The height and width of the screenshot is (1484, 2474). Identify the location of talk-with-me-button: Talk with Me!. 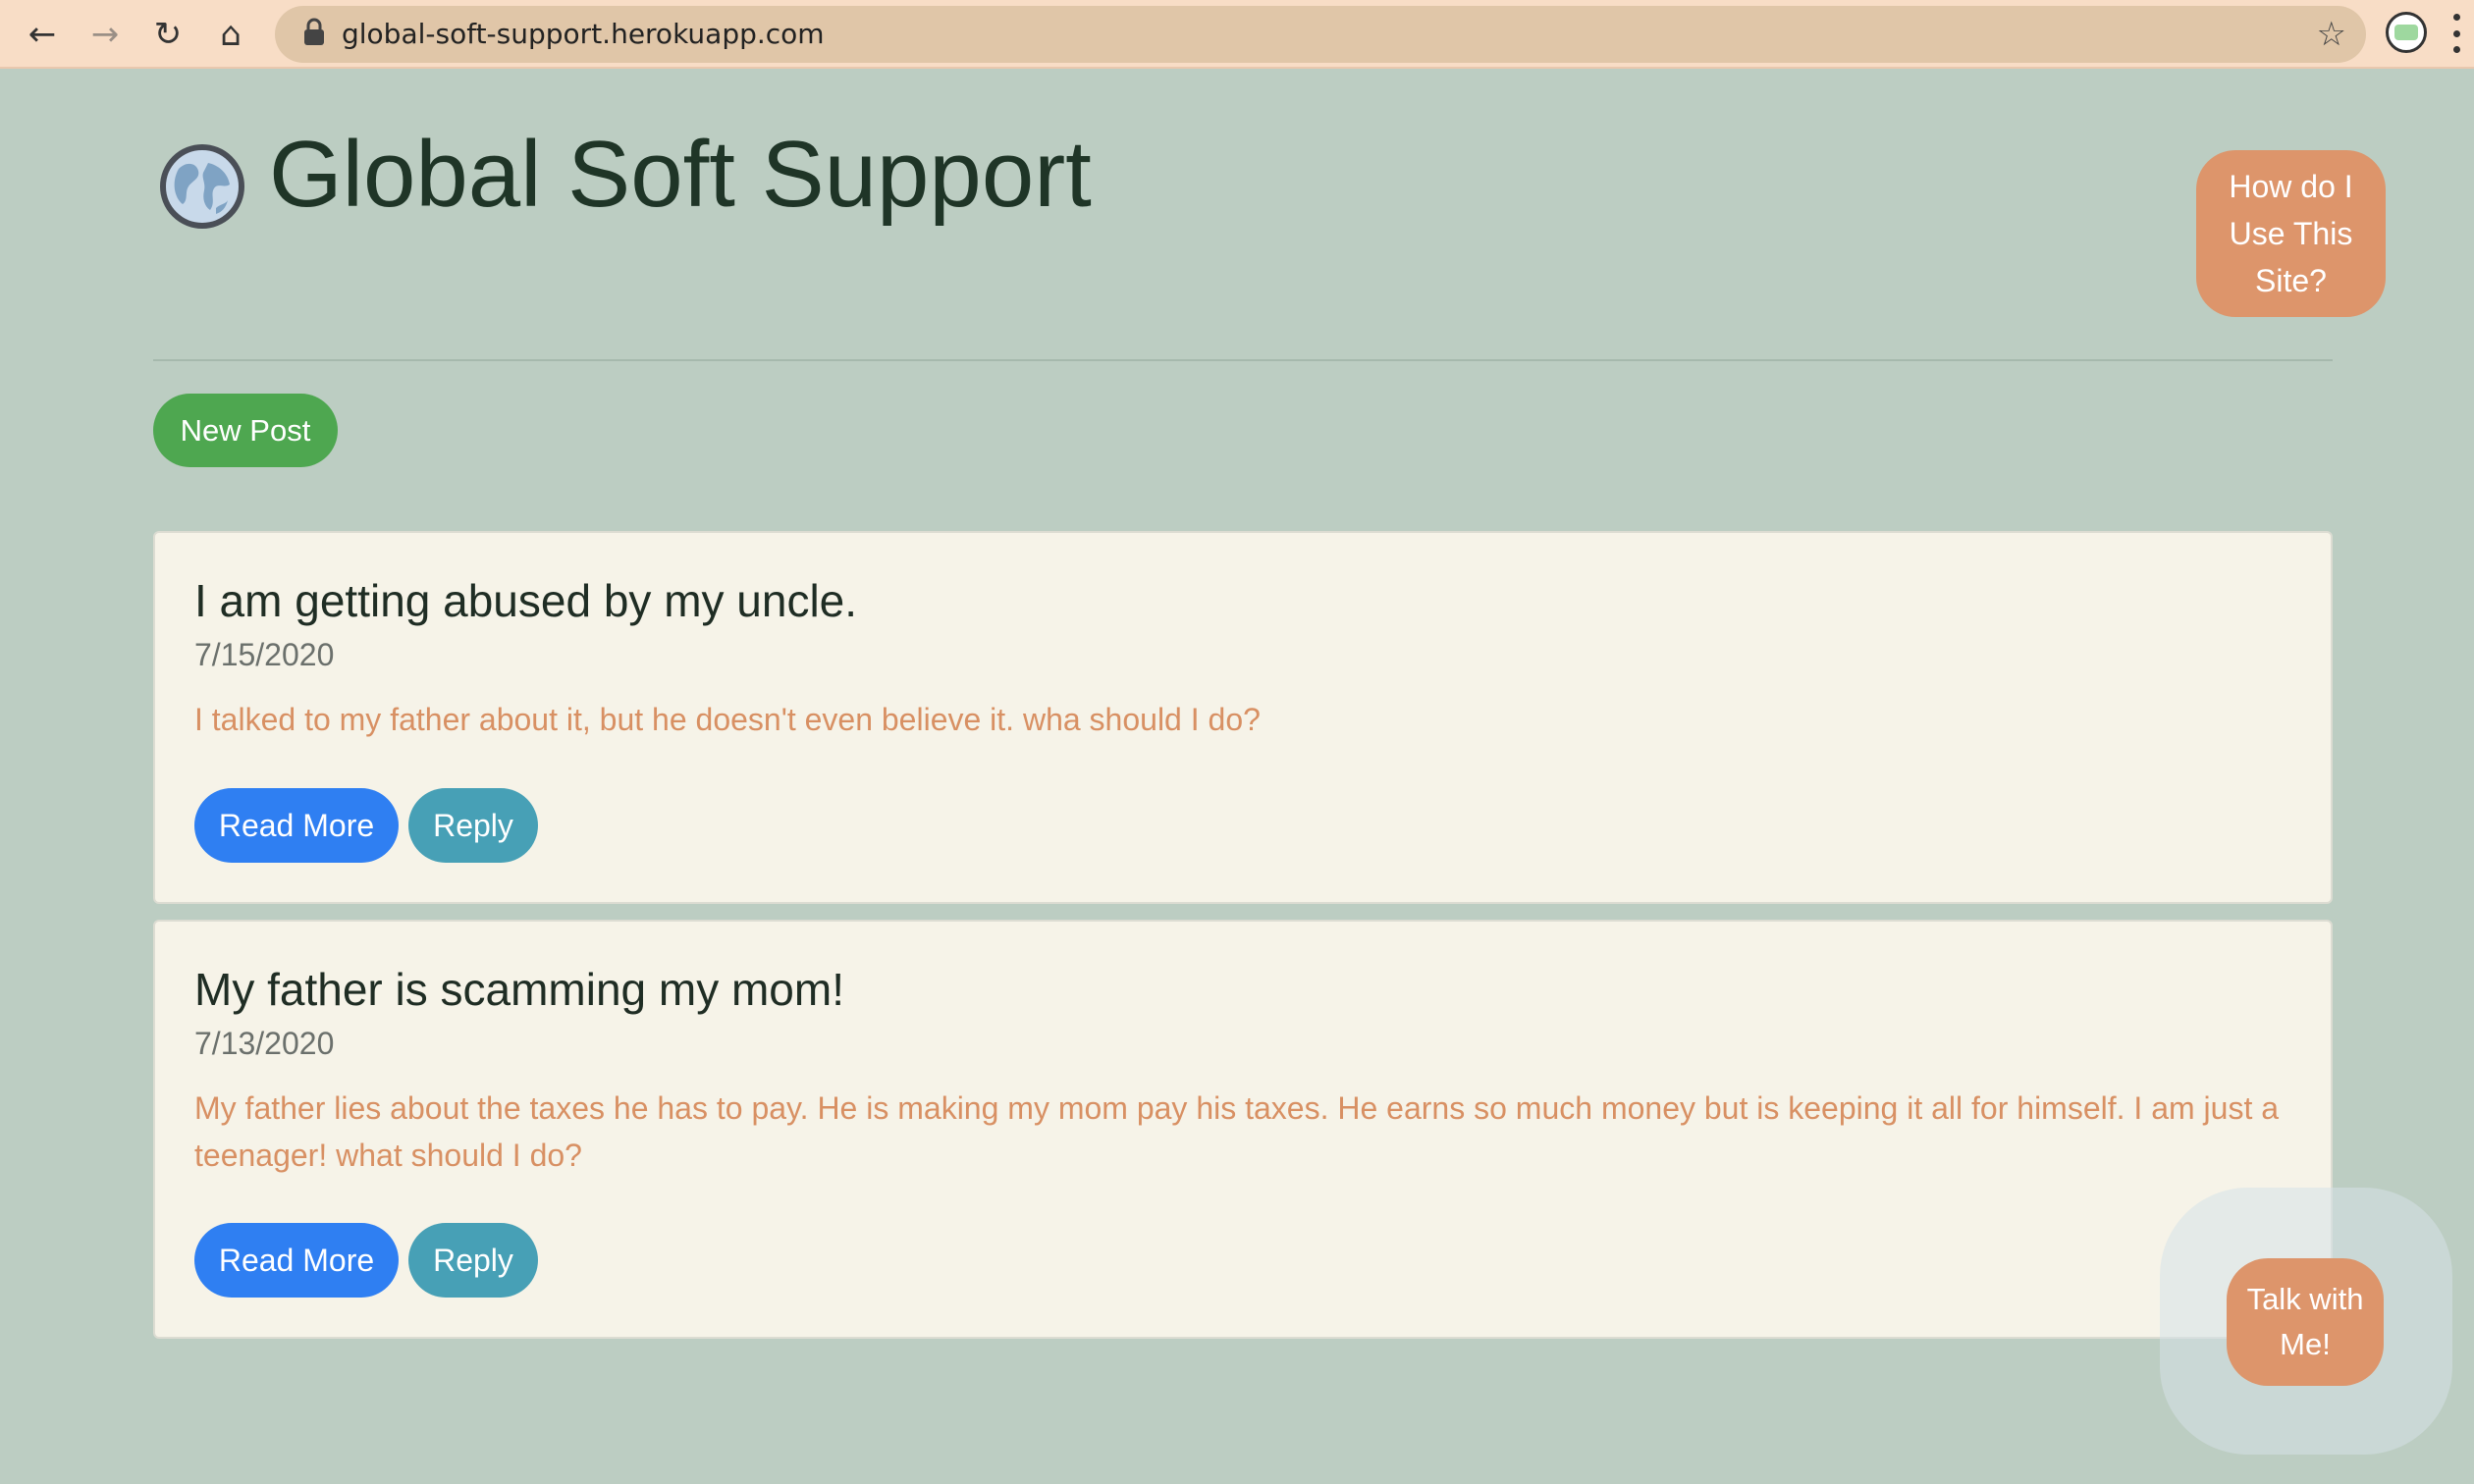
(2305, 1322).